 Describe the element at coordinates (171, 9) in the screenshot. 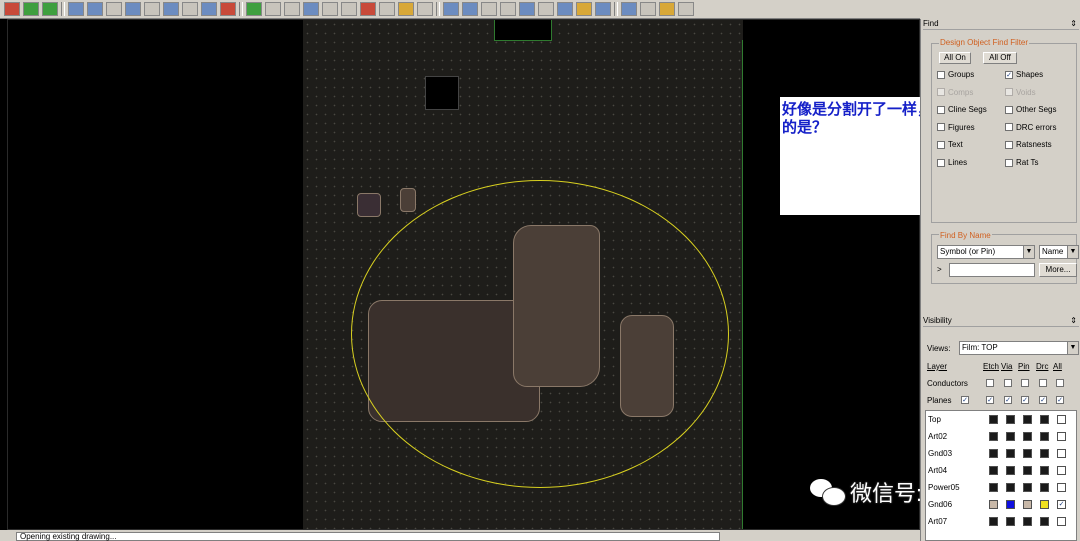

I see `copy-icon` at that location.